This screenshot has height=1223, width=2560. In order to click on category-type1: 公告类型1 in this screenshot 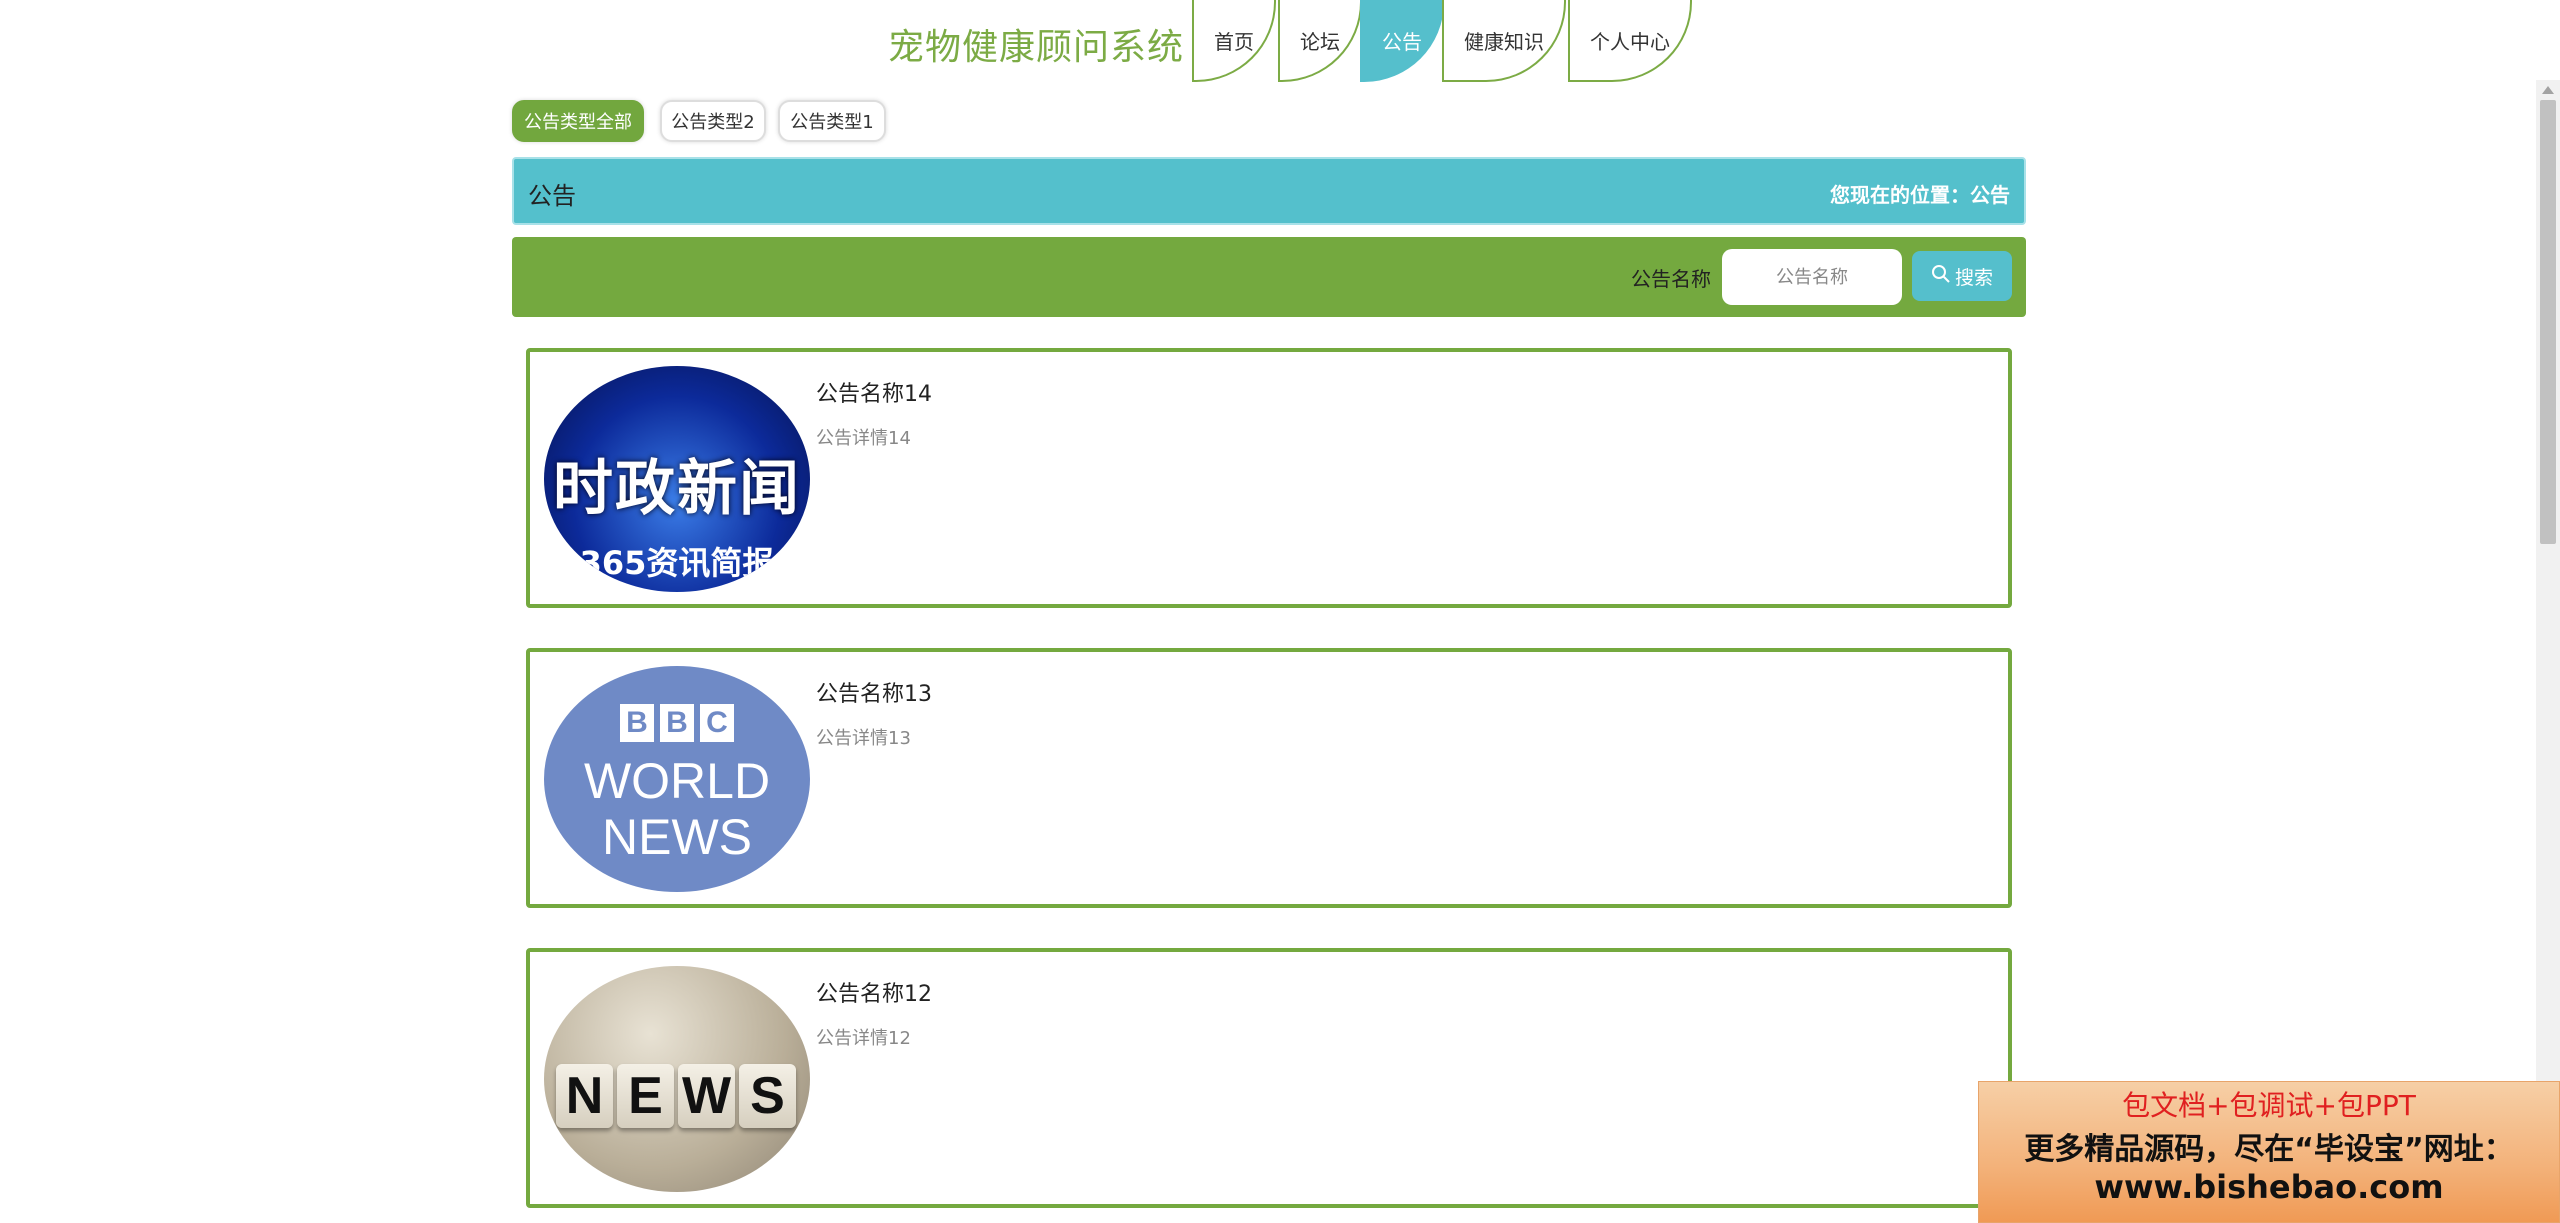, I will do `click(832, 121)`.